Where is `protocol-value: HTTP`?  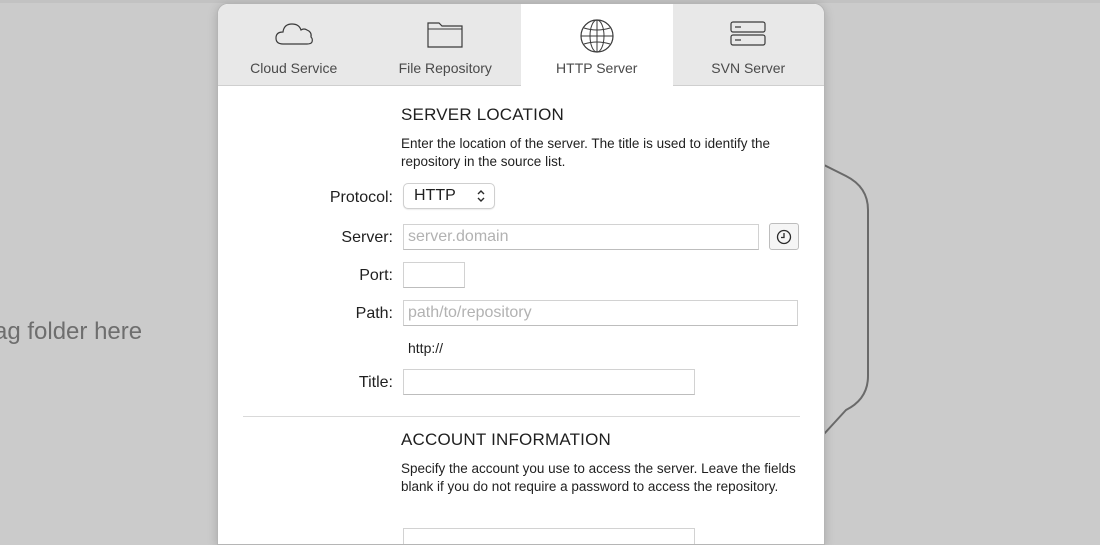 protocol-value: HTTP is located at coordinates (435, 195).